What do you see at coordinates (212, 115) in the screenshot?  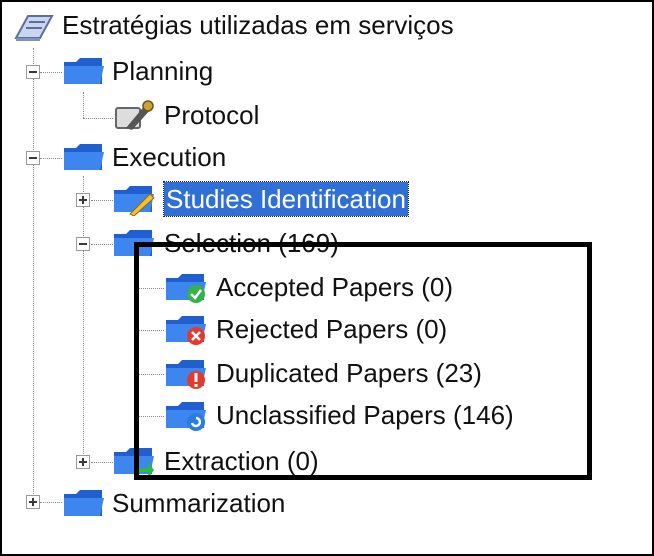 I see `tree-node-label: Protocol` at bounding box center [212, 115].